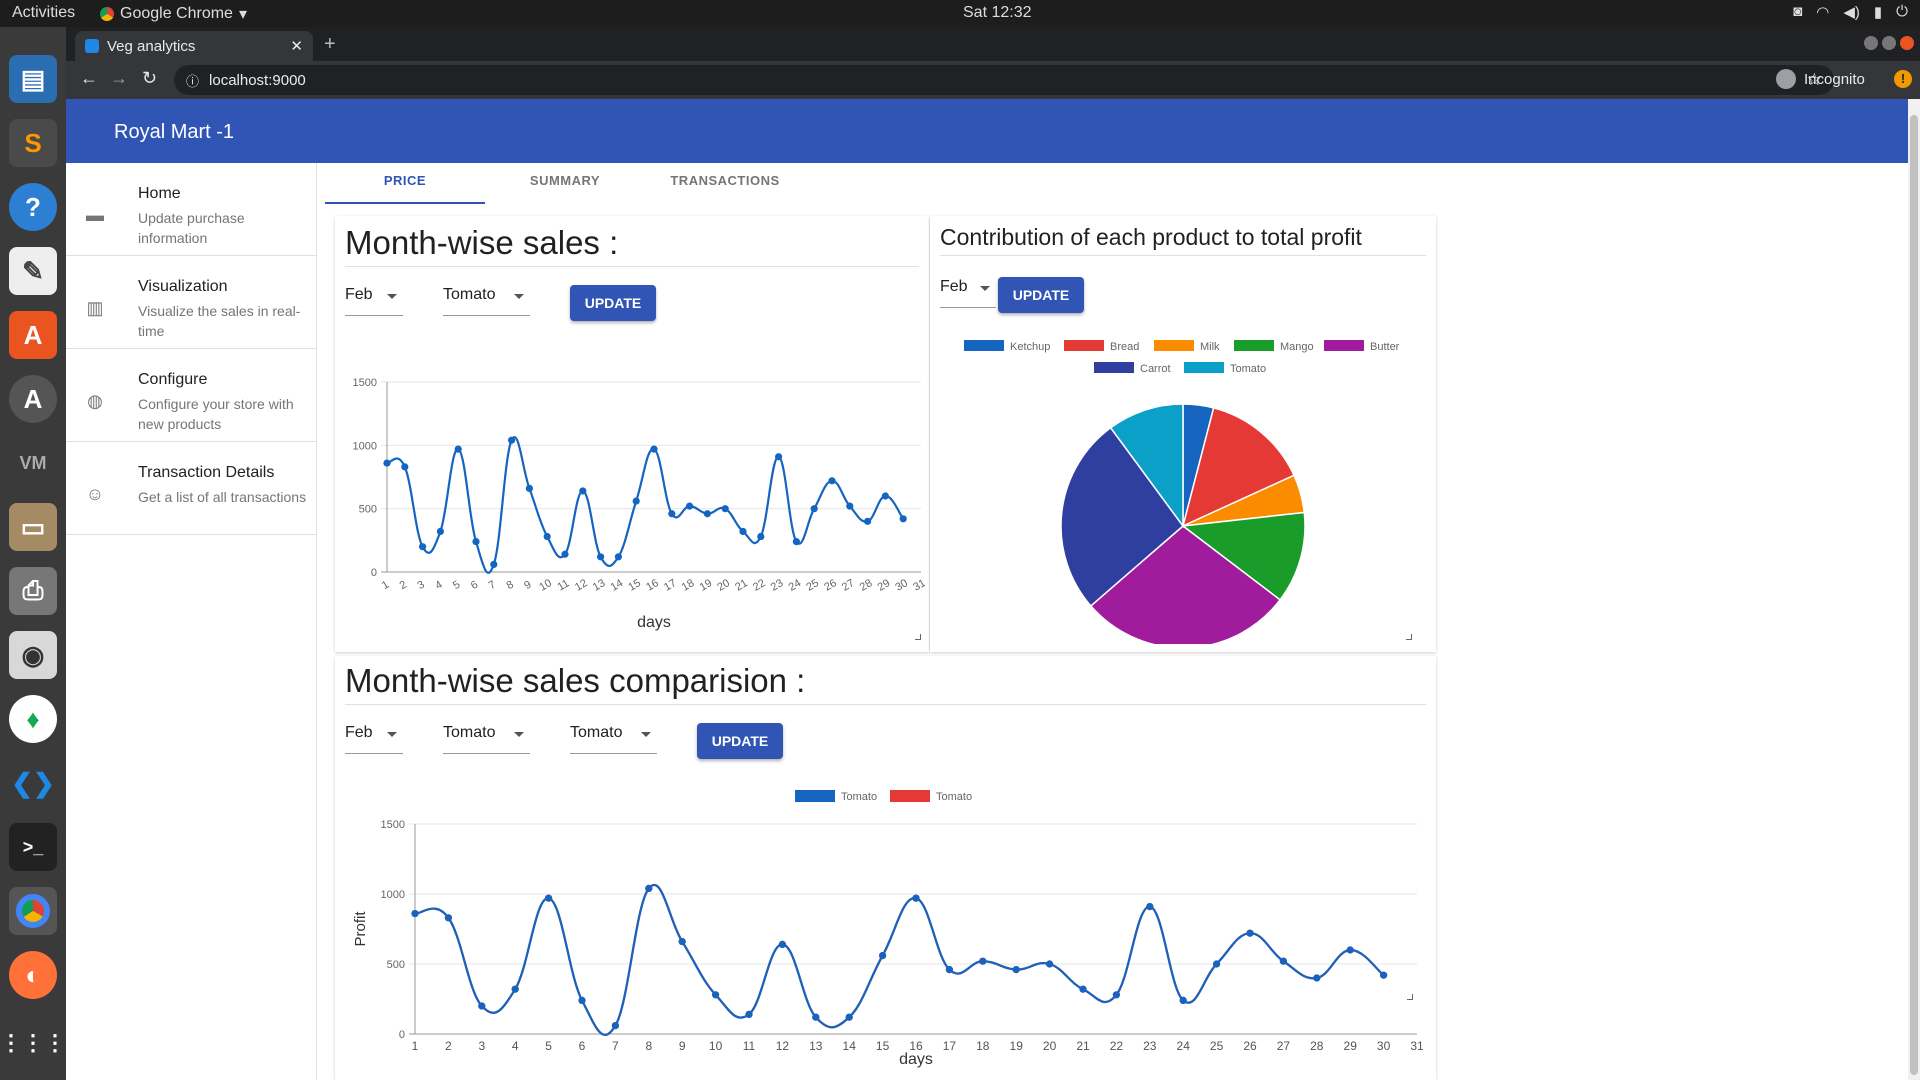  Describe the element at coordinates (1871, 43) in the screenshot. I see `minimize-button` at that location.